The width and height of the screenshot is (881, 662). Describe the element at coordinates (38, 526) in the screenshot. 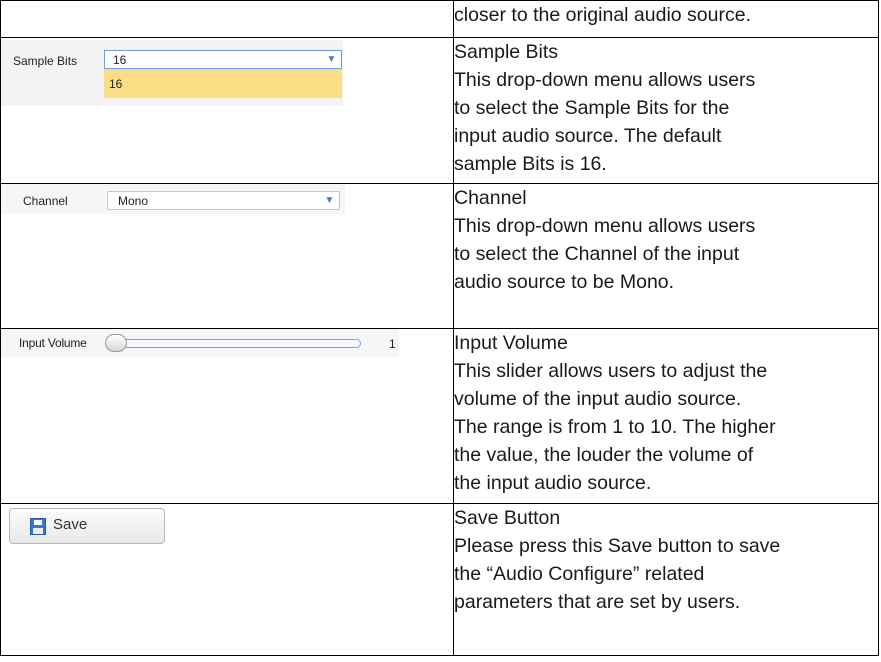

I see `floppy-disk-icon` at that location.